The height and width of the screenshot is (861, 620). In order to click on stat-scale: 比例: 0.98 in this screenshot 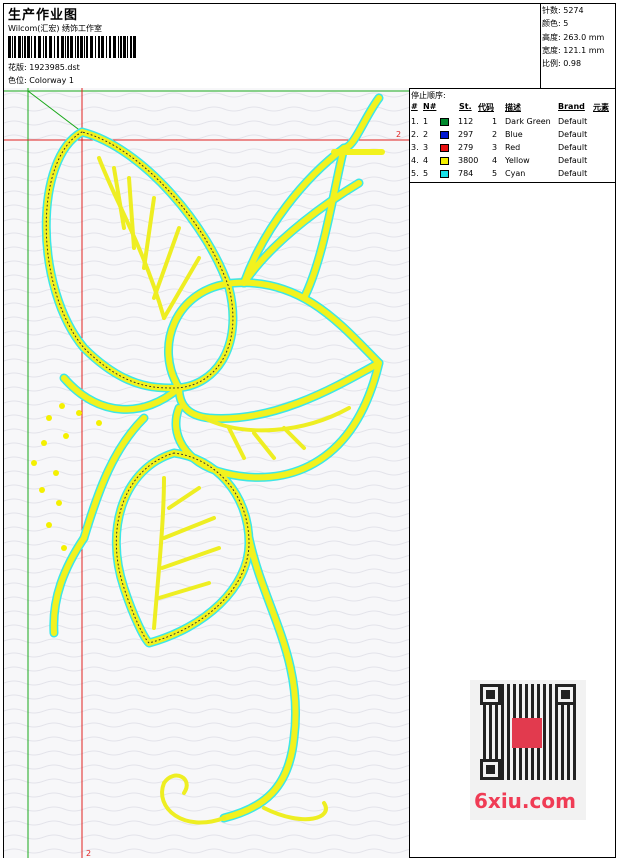, I will do `click(562, 64)`.